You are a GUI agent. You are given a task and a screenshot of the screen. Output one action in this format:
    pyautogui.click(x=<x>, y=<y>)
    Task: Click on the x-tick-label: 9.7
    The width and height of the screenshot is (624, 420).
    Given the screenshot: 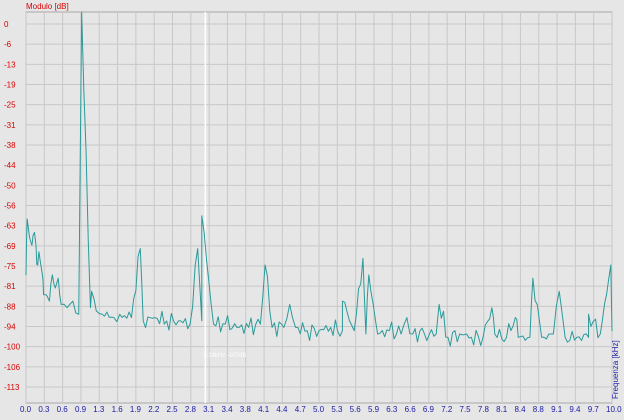 What is the action you would take?
    pyautogui.click(x=594, y=409)
    